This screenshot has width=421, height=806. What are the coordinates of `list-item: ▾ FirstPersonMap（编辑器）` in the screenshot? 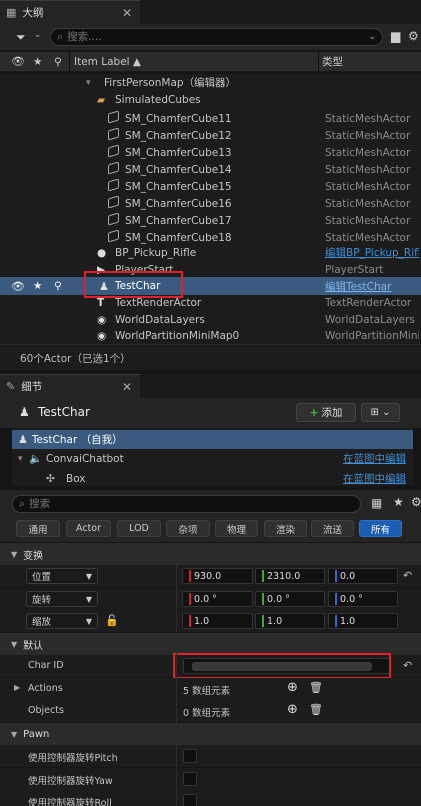 It's located at (210, 82).